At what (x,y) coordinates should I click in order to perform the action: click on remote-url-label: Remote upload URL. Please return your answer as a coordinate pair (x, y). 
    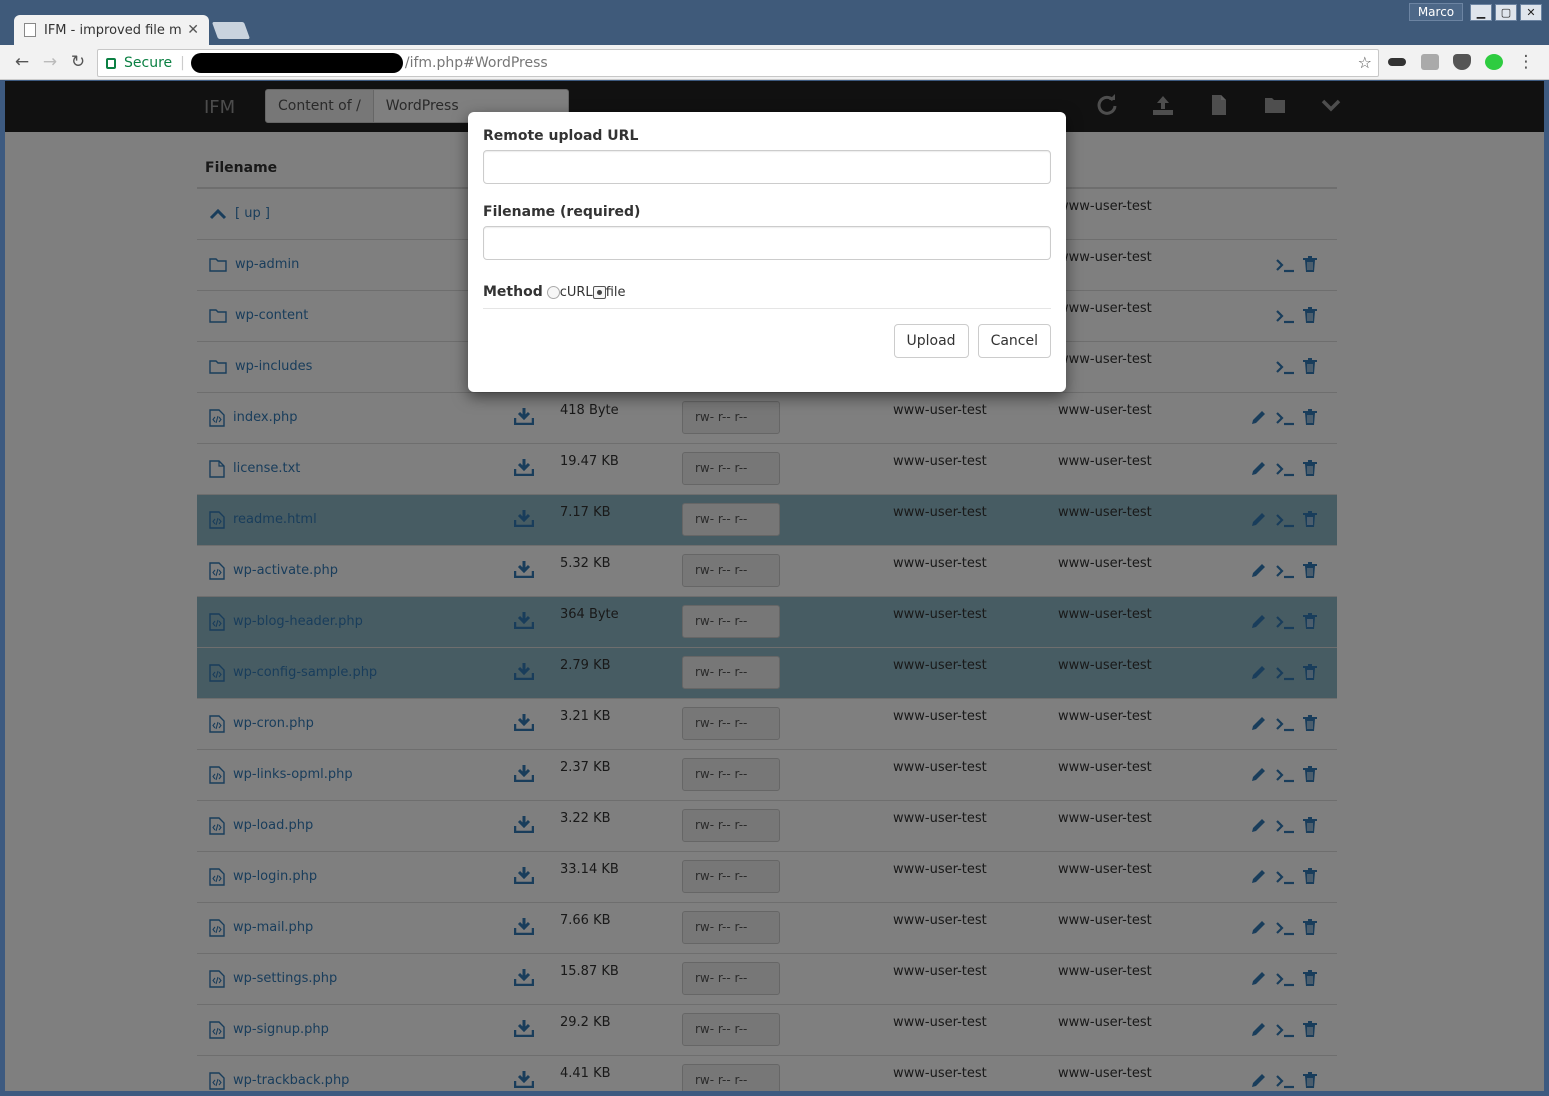
    Looking at the image, I should click on (561, 136).